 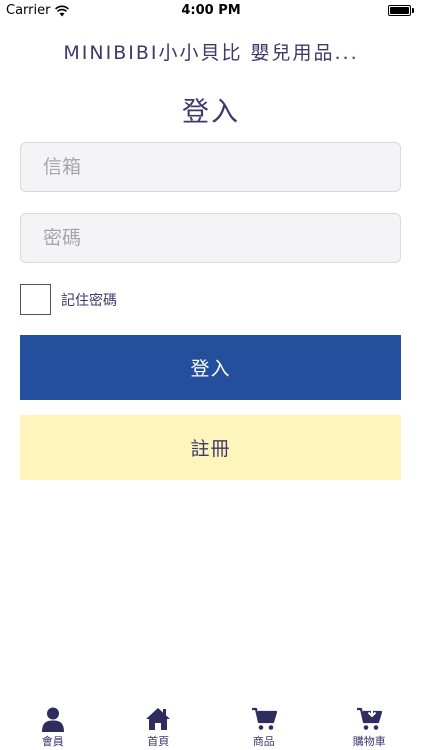 I want to click on register-button: 註冊, so click(x=210, y=447).